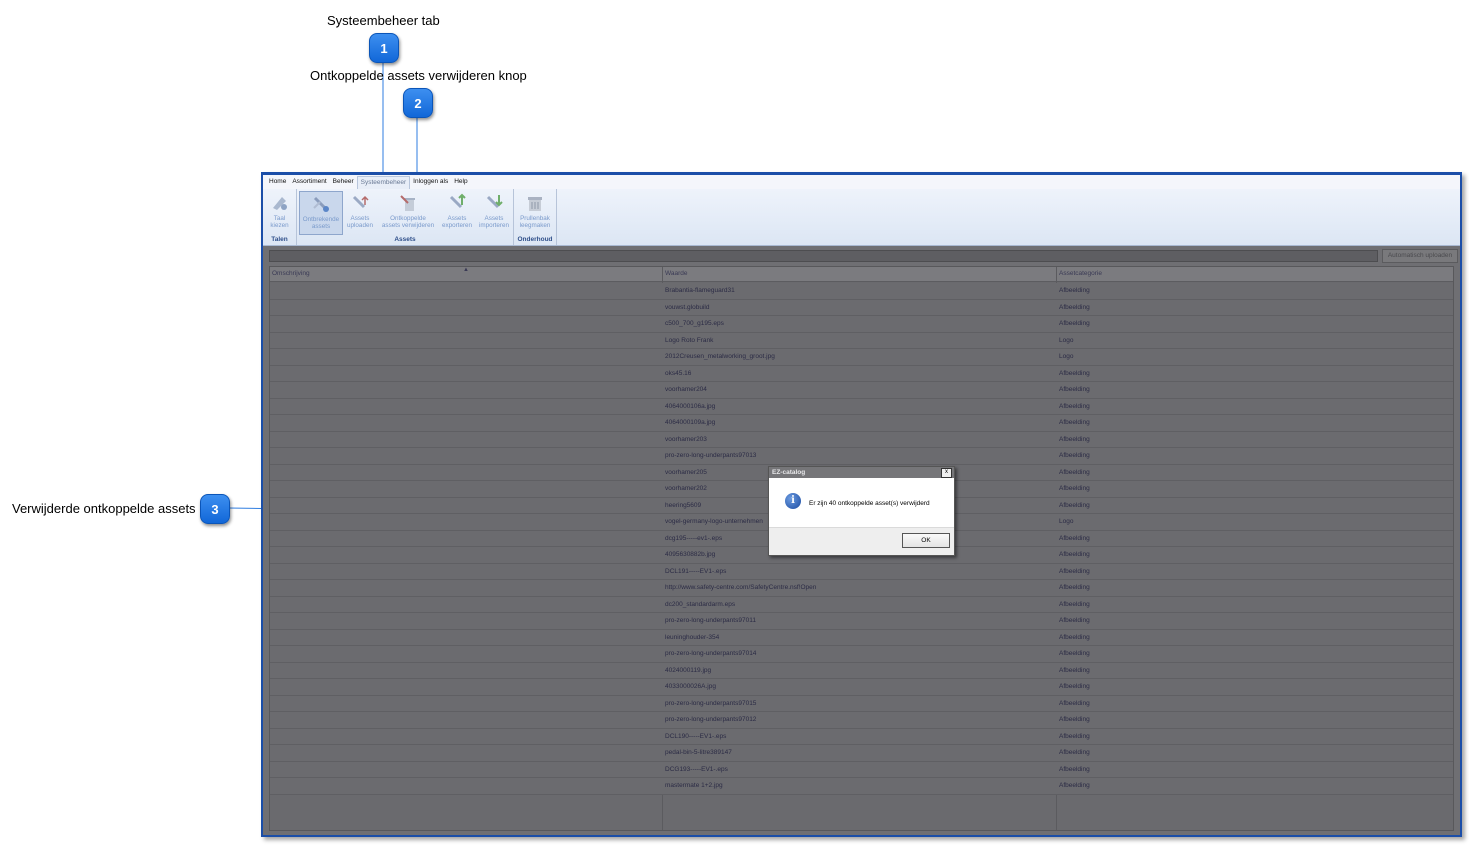 The height and width of the screenshot is (845, 1469). What do you see at coordinates (457, 218) in the screenshot?
I see `exporteren-label1: Assets` at bounding box center [457, 218].